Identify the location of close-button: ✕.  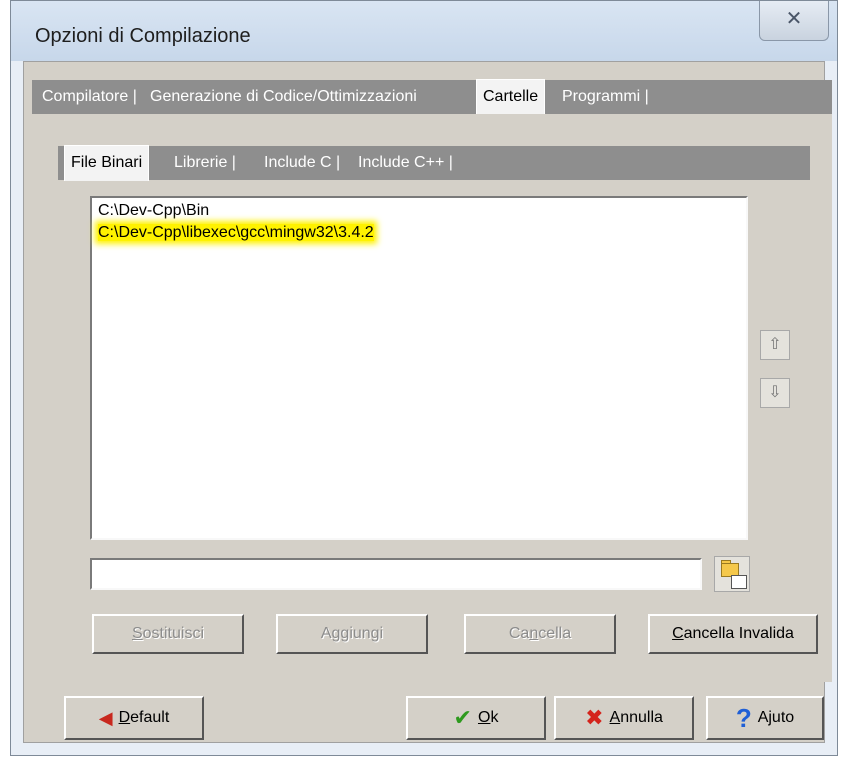
(794, 21).